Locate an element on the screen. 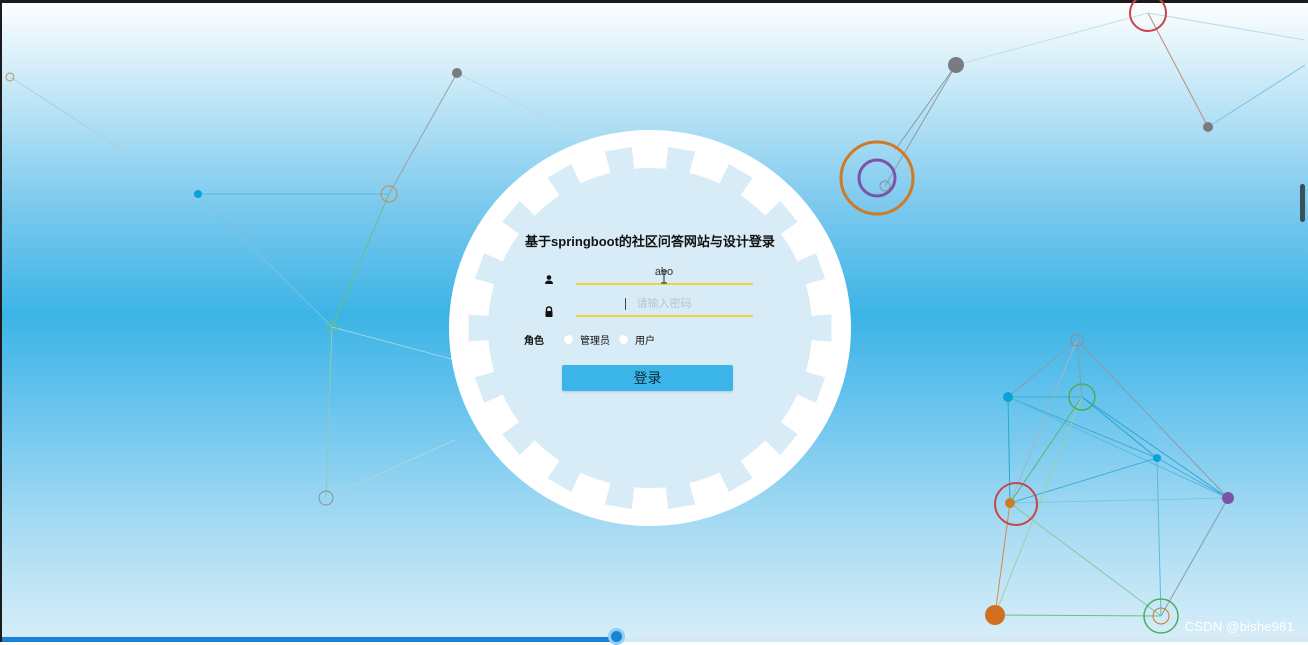  role-option-admin: 管理员 is located at coordinates (586, 339).